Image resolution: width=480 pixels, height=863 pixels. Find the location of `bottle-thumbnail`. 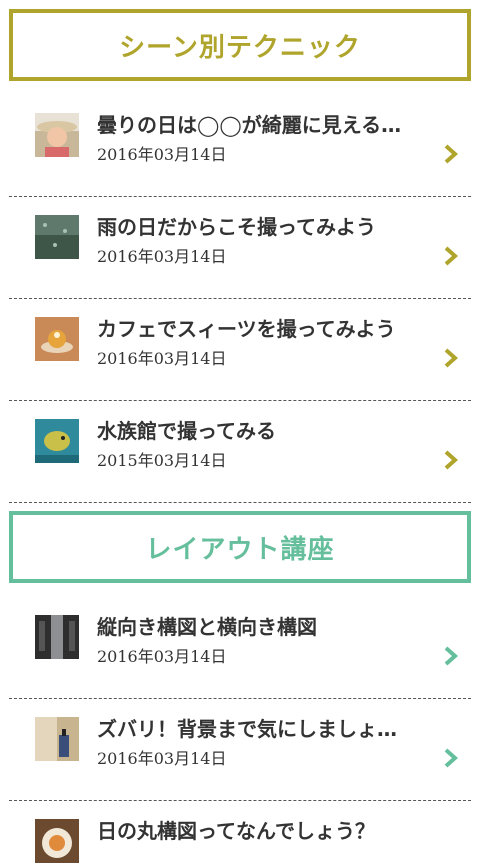

bottle-thumbnail is located at coordinates (57, 739).